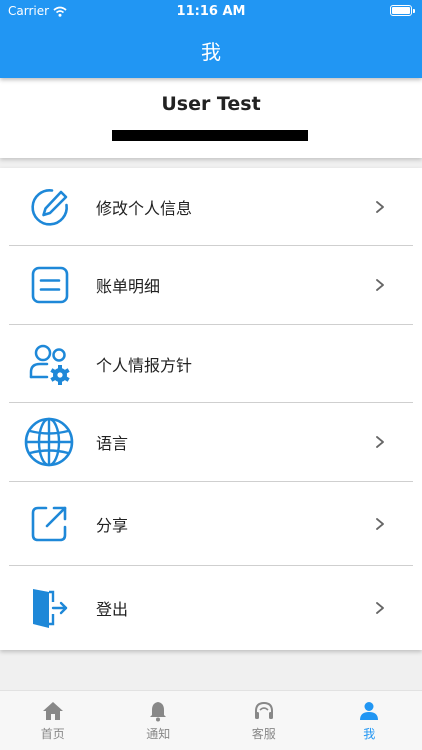 This screenshot has width=422, height=750. I want to click on user-email-redacted: ████████████, so click(210, 135).